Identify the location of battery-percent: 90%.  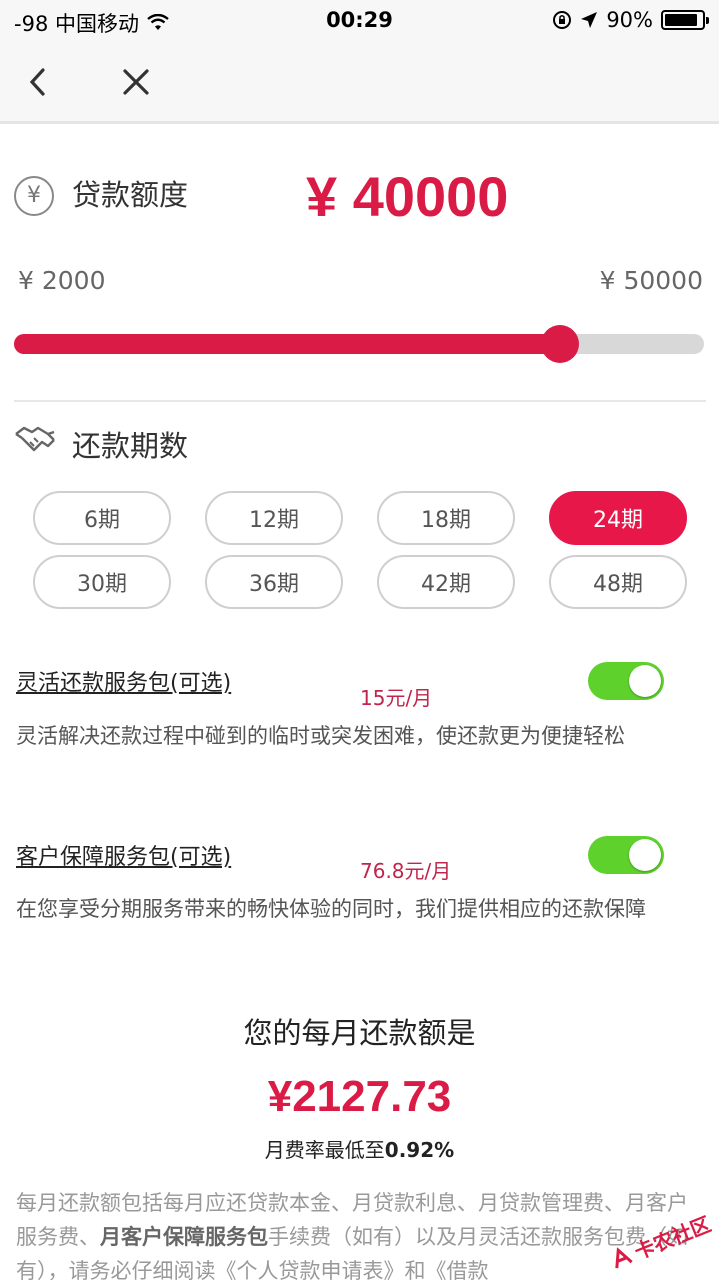
(629, 20).